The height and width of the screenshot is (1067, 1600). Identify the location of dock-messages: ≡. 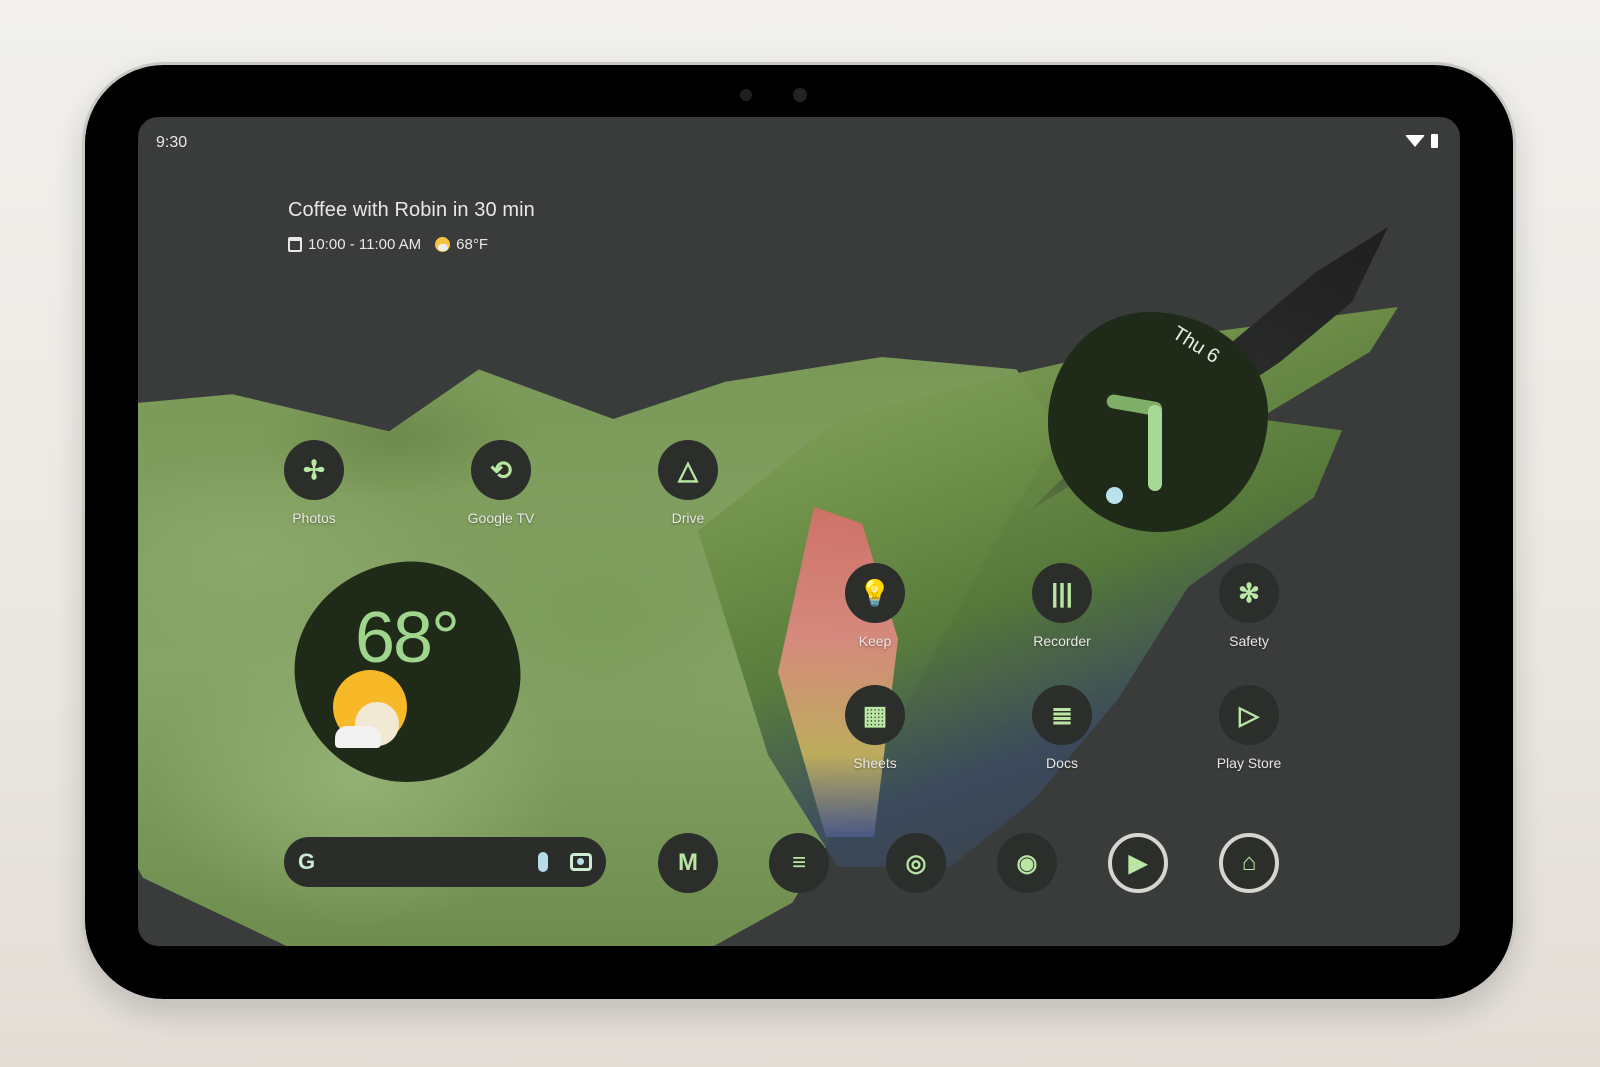
(799, 863).